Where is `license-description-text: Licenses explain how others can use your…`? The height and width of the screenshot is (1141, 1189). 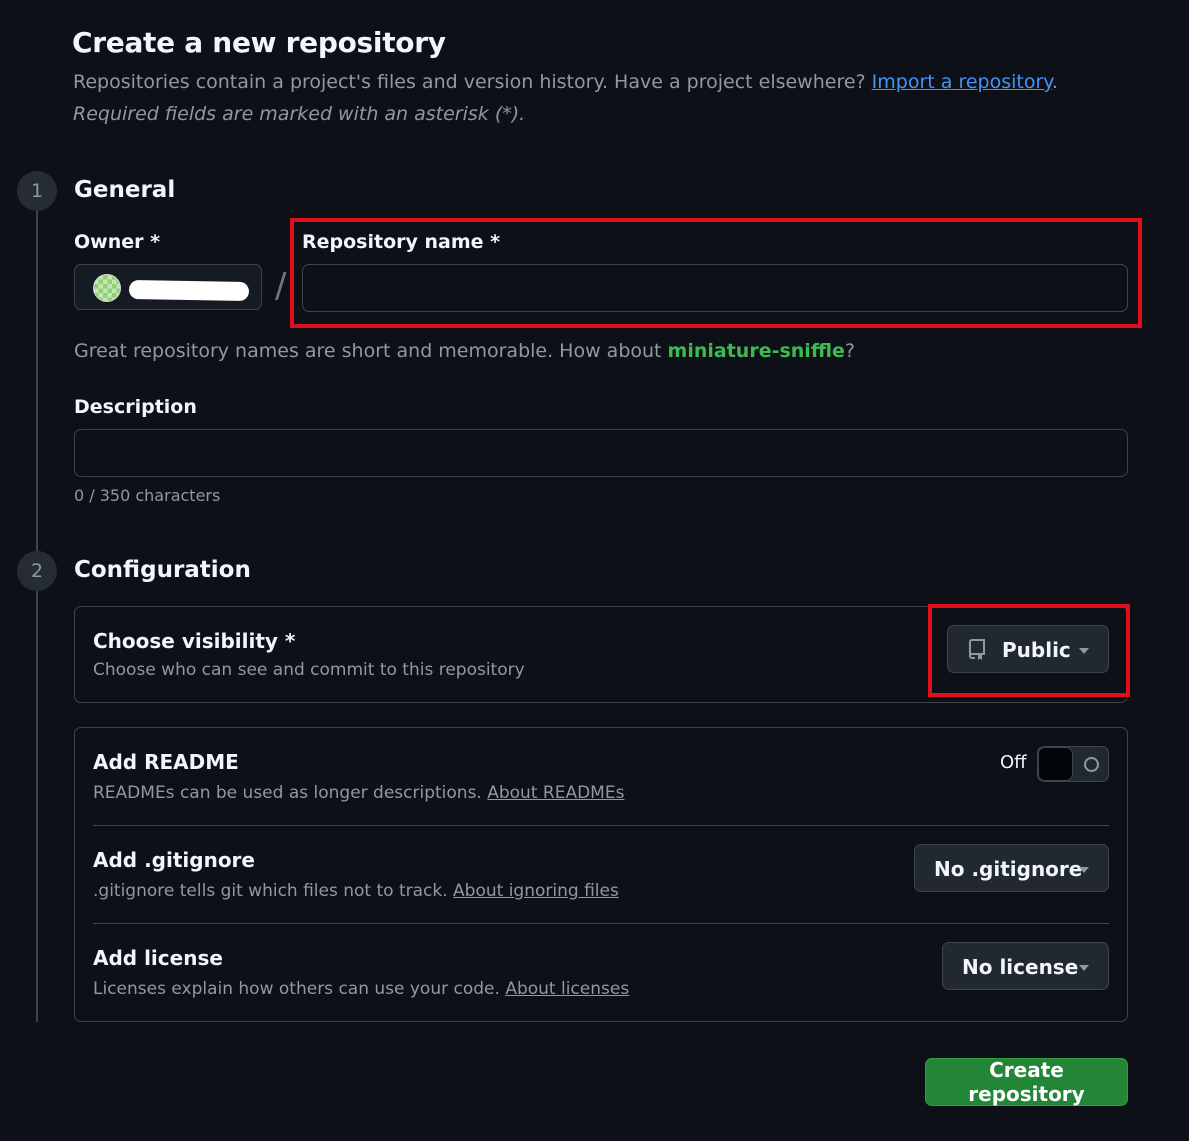 license-description-text: Licenses explain how others can use your… is located at coordinates (296, 989).